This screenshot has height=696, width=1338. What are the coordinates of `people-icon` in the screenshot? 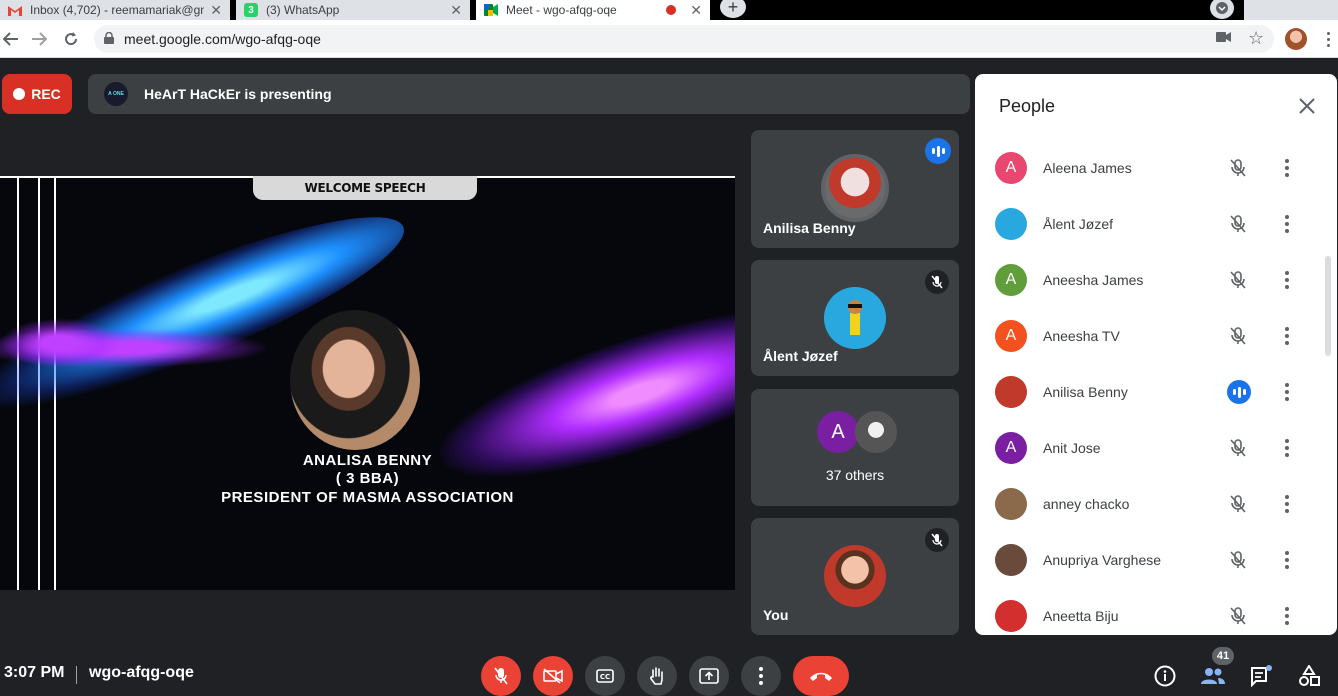 It's located at (1213, 676).